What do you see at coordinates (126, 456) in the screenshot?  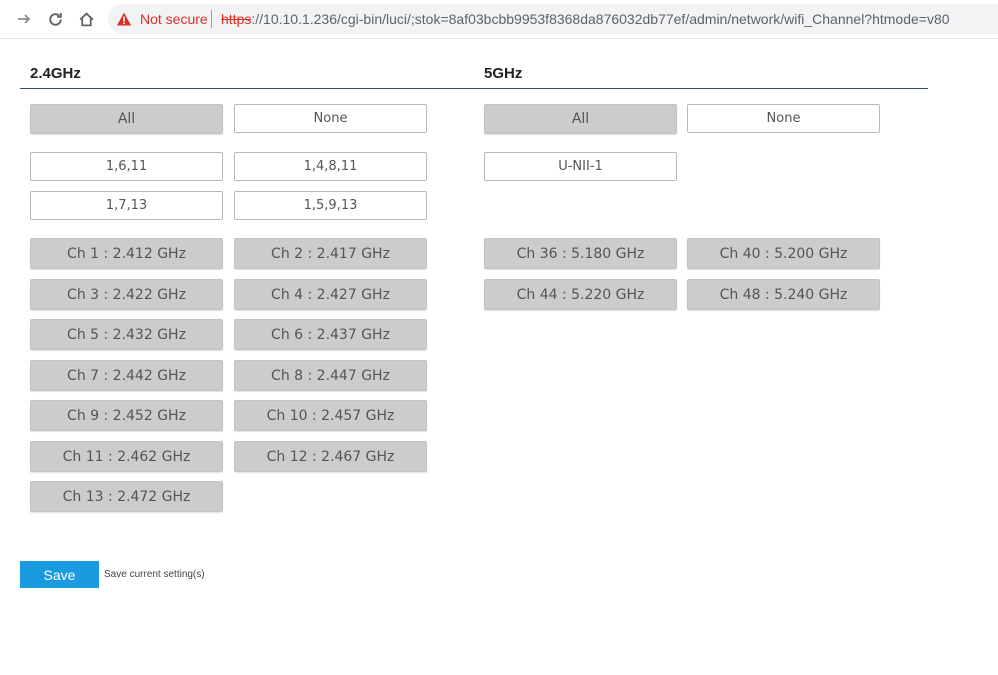 I see `channel-button-ch11: Ch 11 : 2.462 GHz` at bounding box center [126, 456].